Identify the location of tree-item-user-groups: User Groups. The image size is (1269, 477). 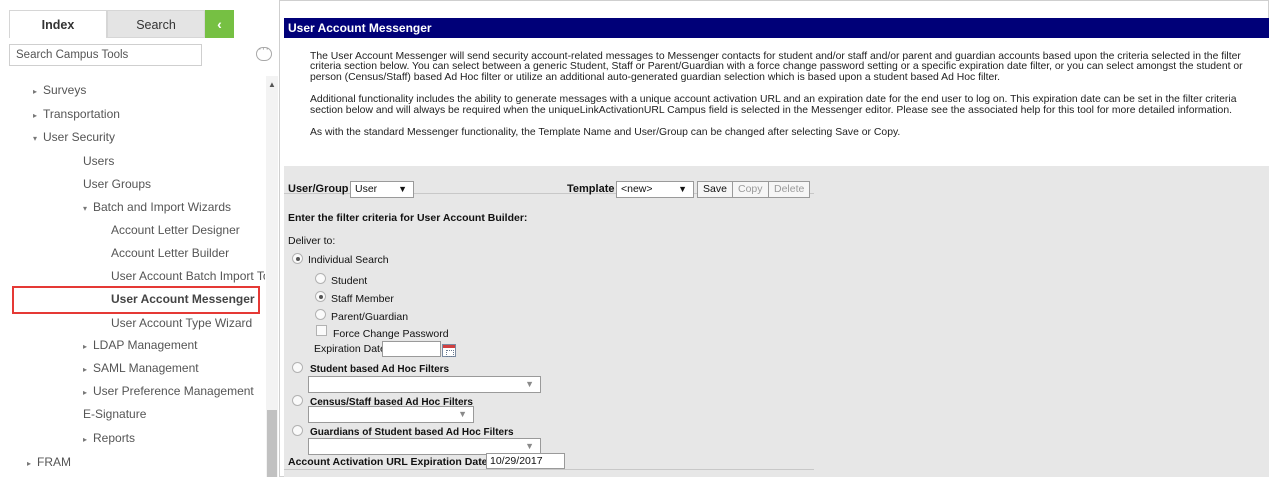
(117, 184).